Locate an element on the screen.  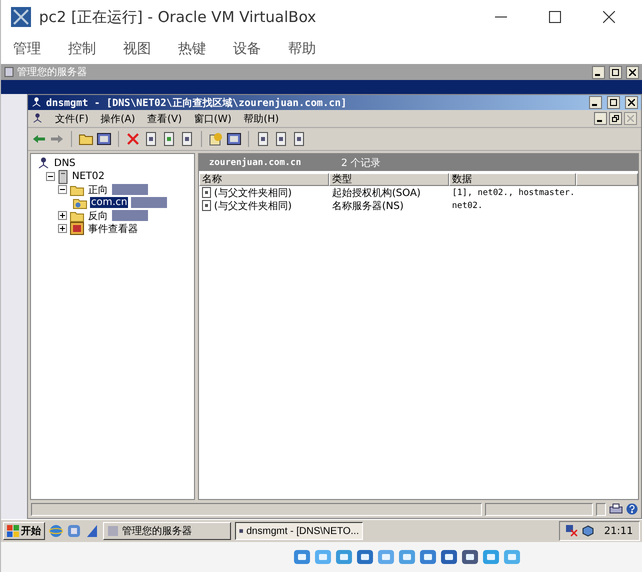
start-button: 开始 is located at coordinates (24, 531).